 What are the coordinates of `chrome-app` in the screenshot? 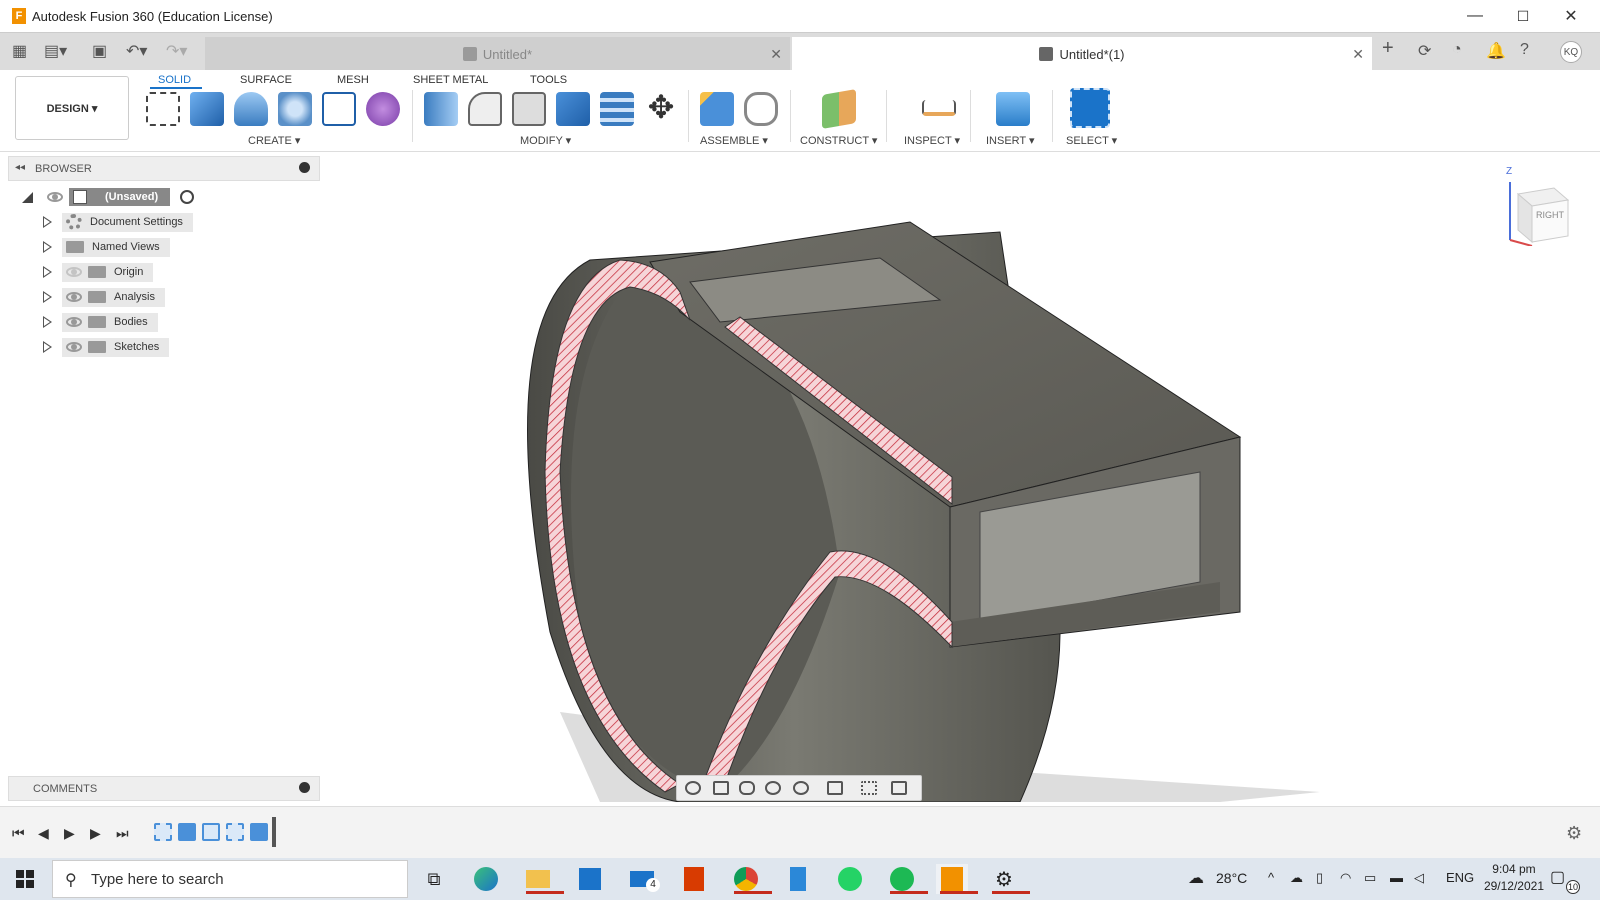 It's located at (751, 879).